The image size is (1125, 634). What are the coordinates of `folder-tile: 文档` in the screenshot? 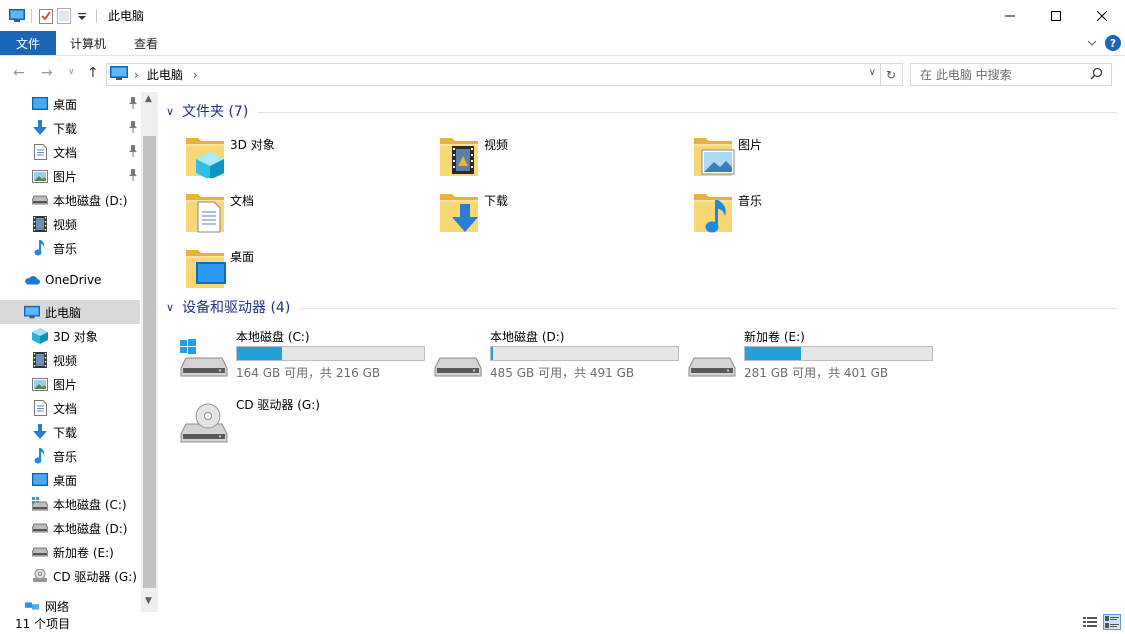 It's located at (219, 211).